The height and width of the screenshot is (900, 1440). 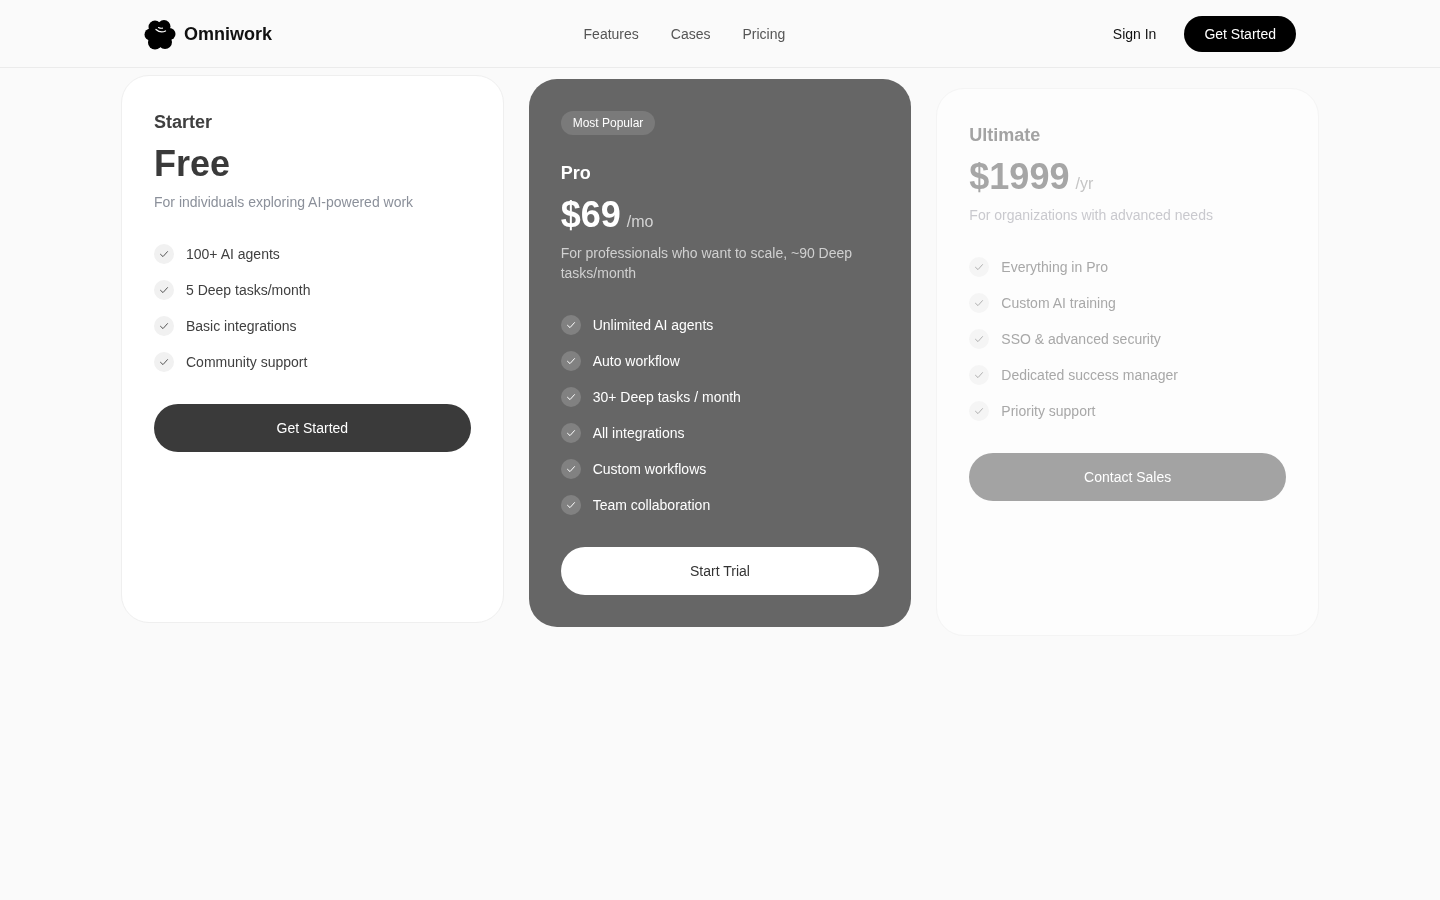 What do you see at coordinates (1134, 33) in the screenshot?
I see `sign-in-link: Sign In` at bounding box center [1134, 33].